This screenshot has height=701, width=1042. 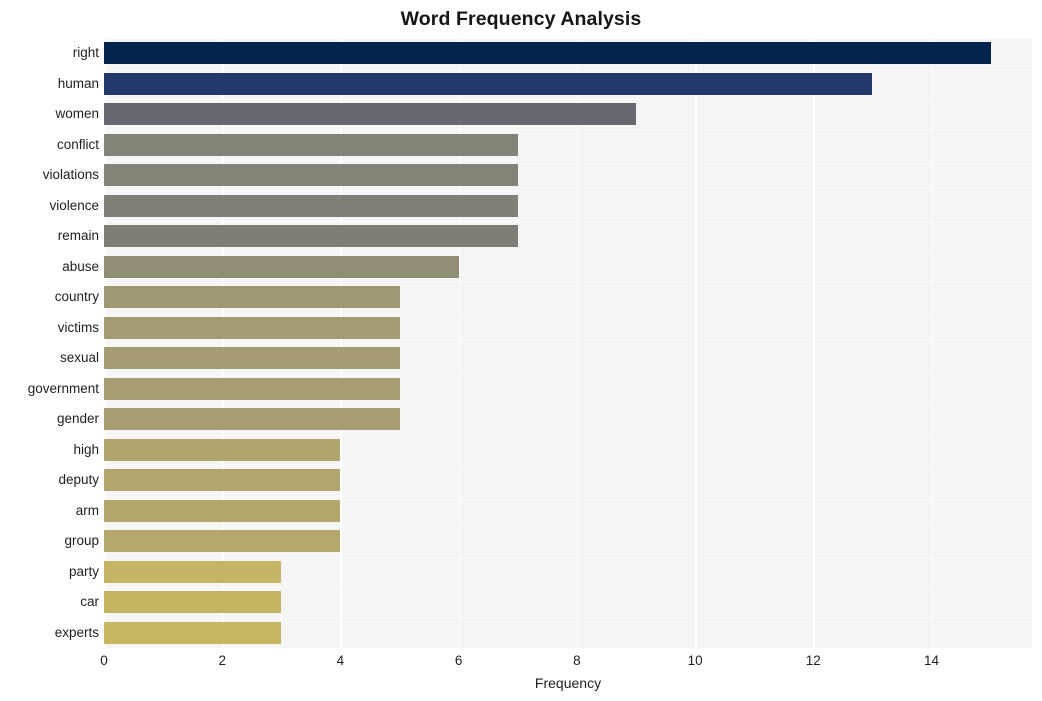 What do you see at coordinates (81, 541) in the screenshot?
I see `y-tick-label: group` at bounding box center [81, 541].